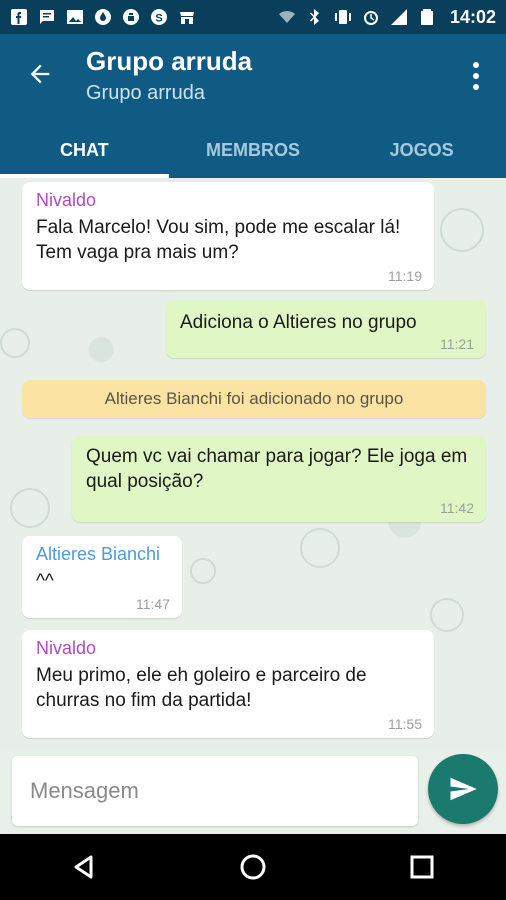 This screenshot has width=506, height=900. I want to click on page-title: Grupo arruda, so click(169, 61).